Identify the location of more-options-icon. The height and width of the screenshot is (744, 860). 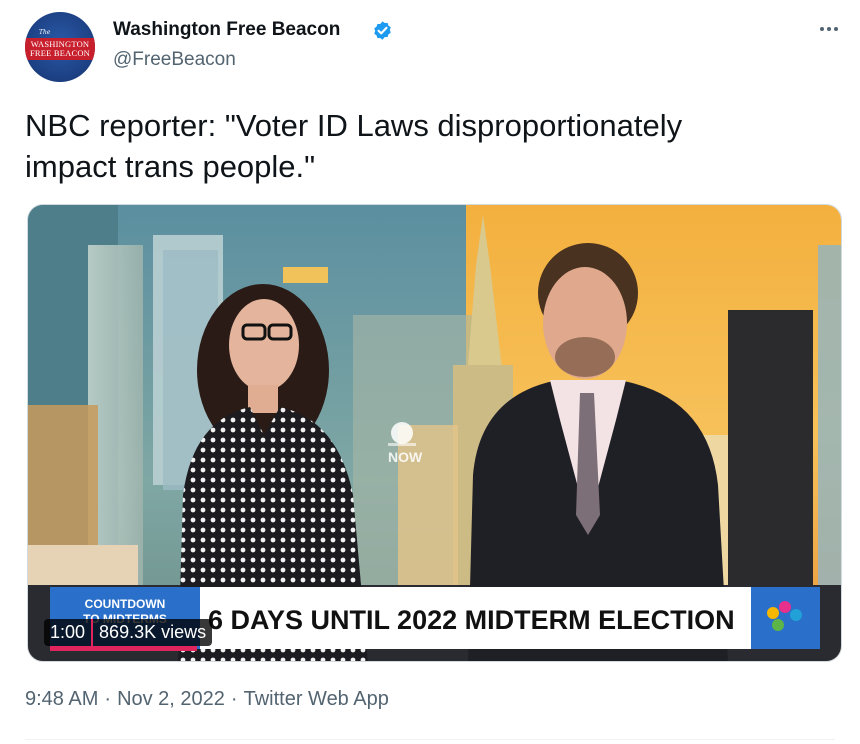
(829, 29).